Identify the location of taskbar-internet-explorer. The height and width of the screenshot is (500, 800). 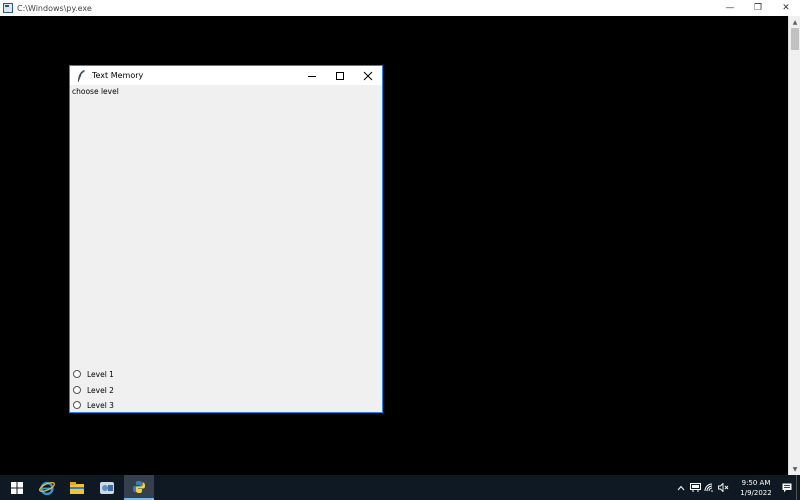
(47, 487).